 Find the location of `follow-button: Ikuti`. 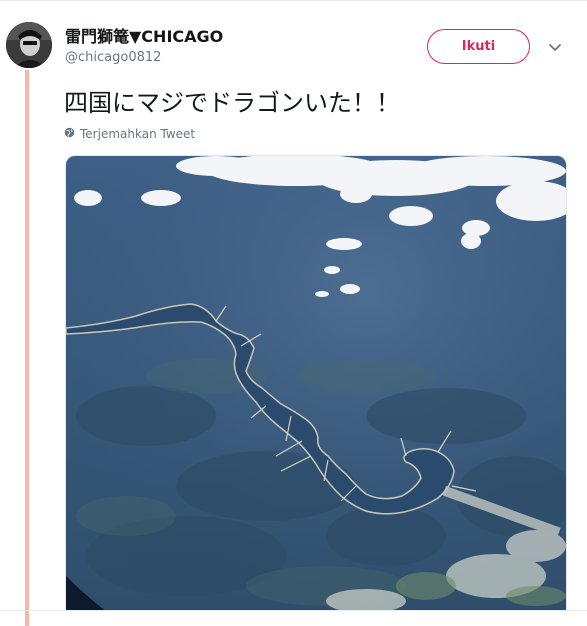

follow-button: Ikuti is located at coordinates (478, 46).